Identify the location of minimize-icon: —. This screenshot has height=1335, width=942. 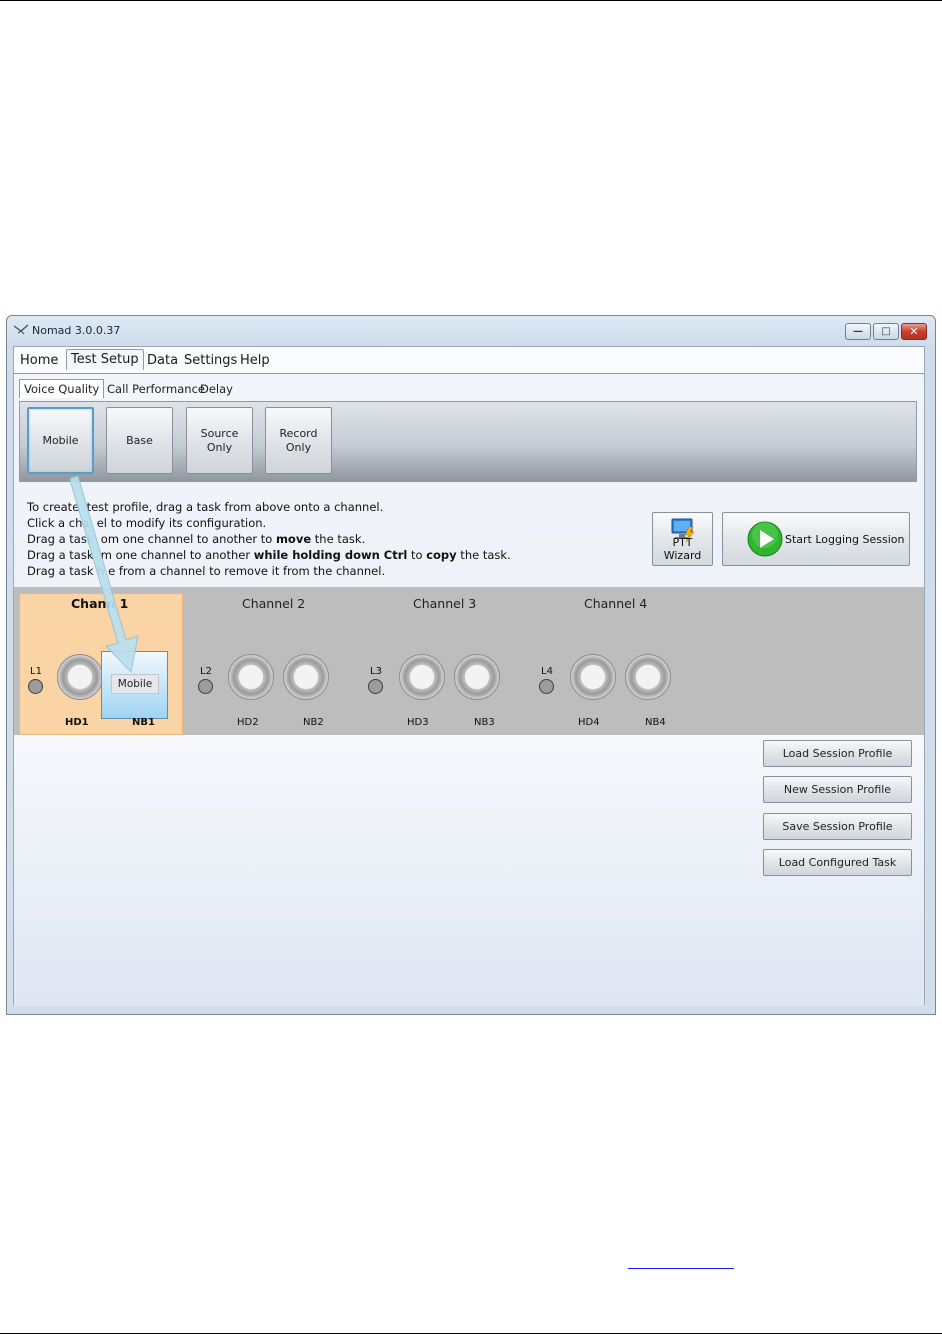
(858, 331).